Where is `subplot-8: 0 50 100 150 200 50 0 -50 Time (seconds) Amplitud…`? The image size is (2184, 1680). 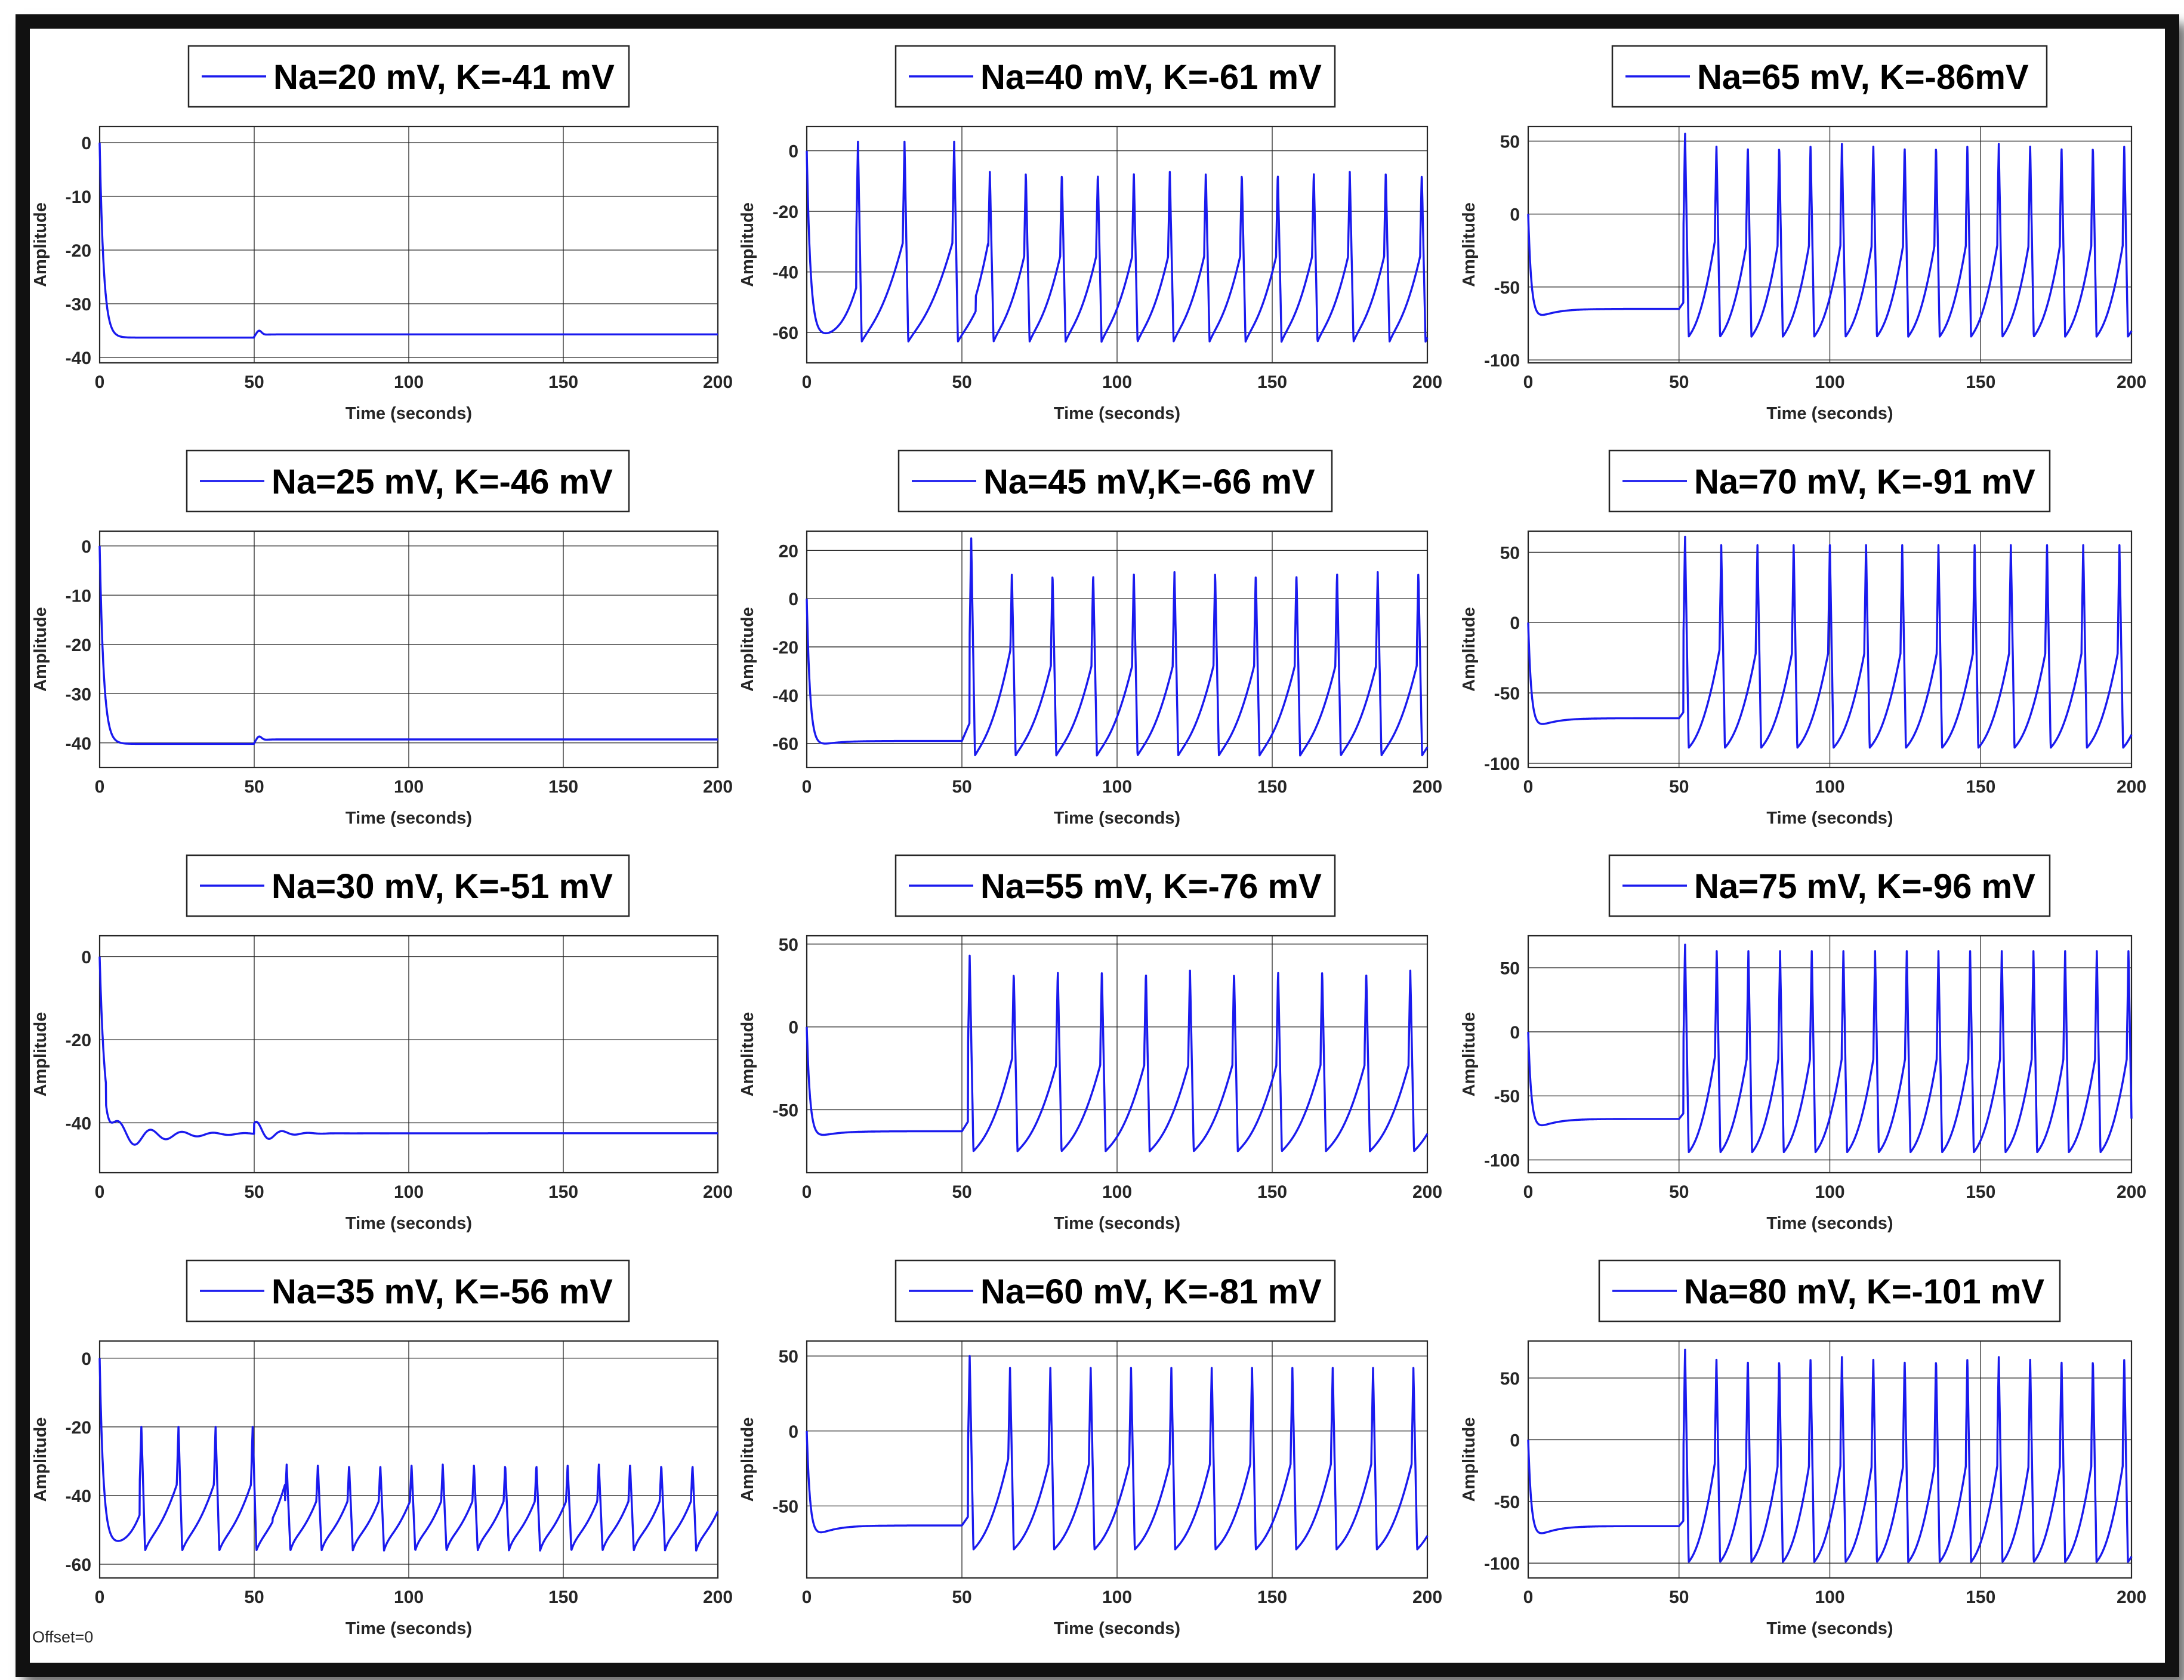 subplot-8: 0 50 100 150 200 50 0 -50 Time (seconds) Amplitud… is located at coordinates (1090, 1043).